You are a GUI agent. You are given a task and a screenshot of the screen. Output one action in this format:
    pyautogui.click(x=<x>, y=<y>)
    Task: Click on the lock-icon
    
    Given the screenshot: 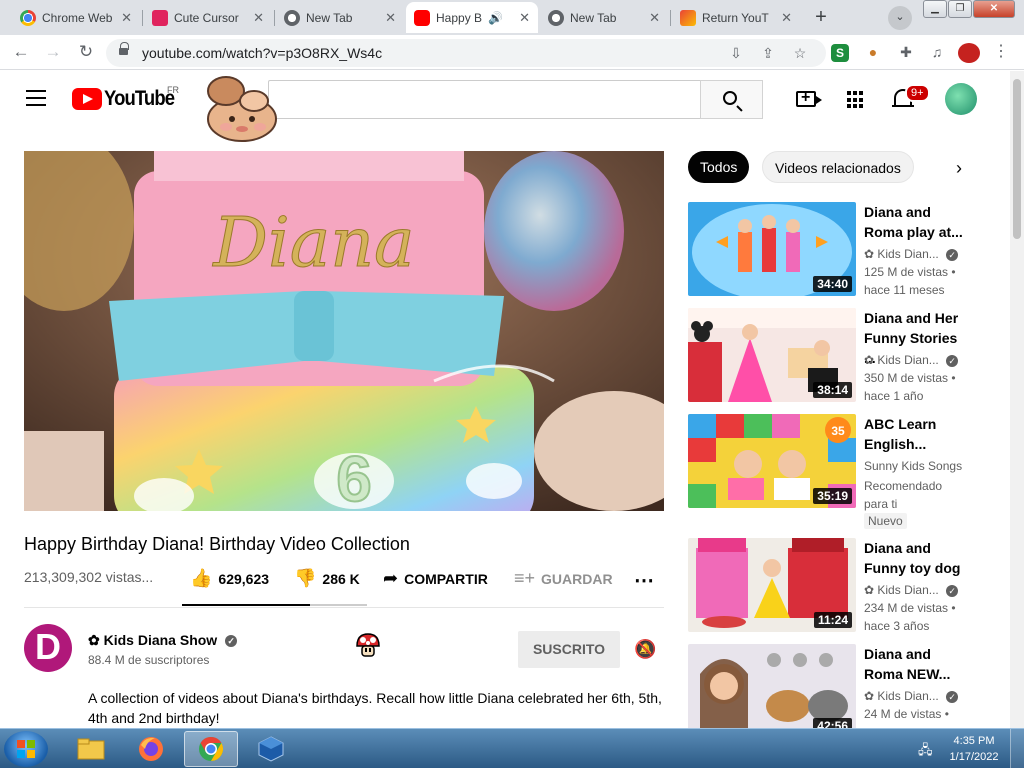 What is the action you would take?
    pyautogui.click(x=124, y=49)
    